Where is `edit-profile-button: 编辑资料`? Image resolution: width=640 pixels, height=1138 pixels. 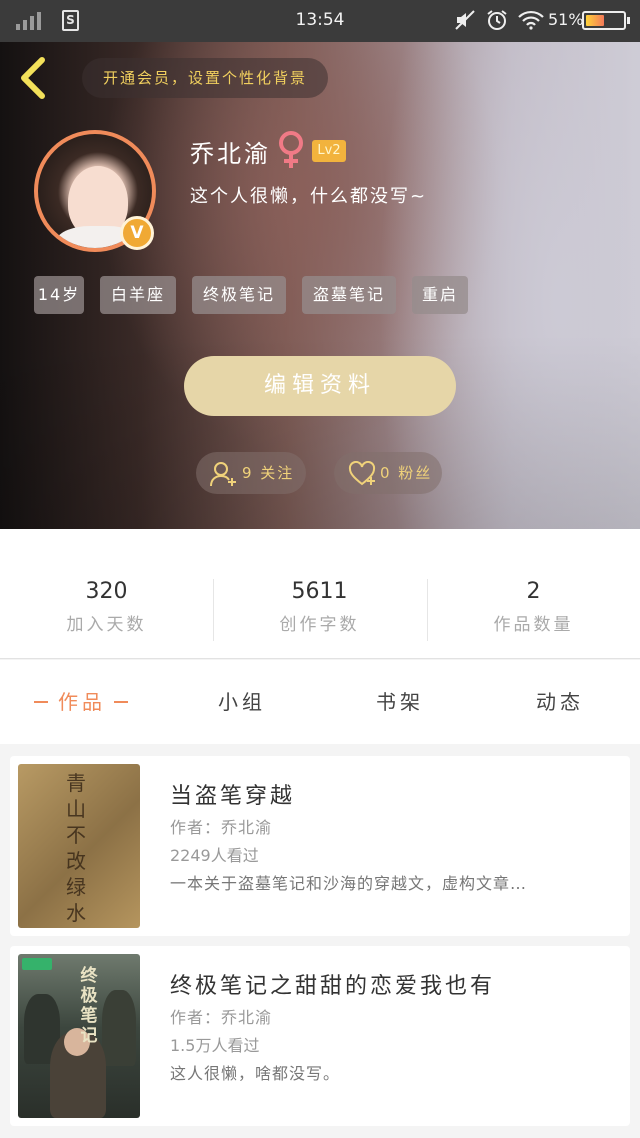 edit-profile-button: 编辑资料 is located at coordinates (320, 386).